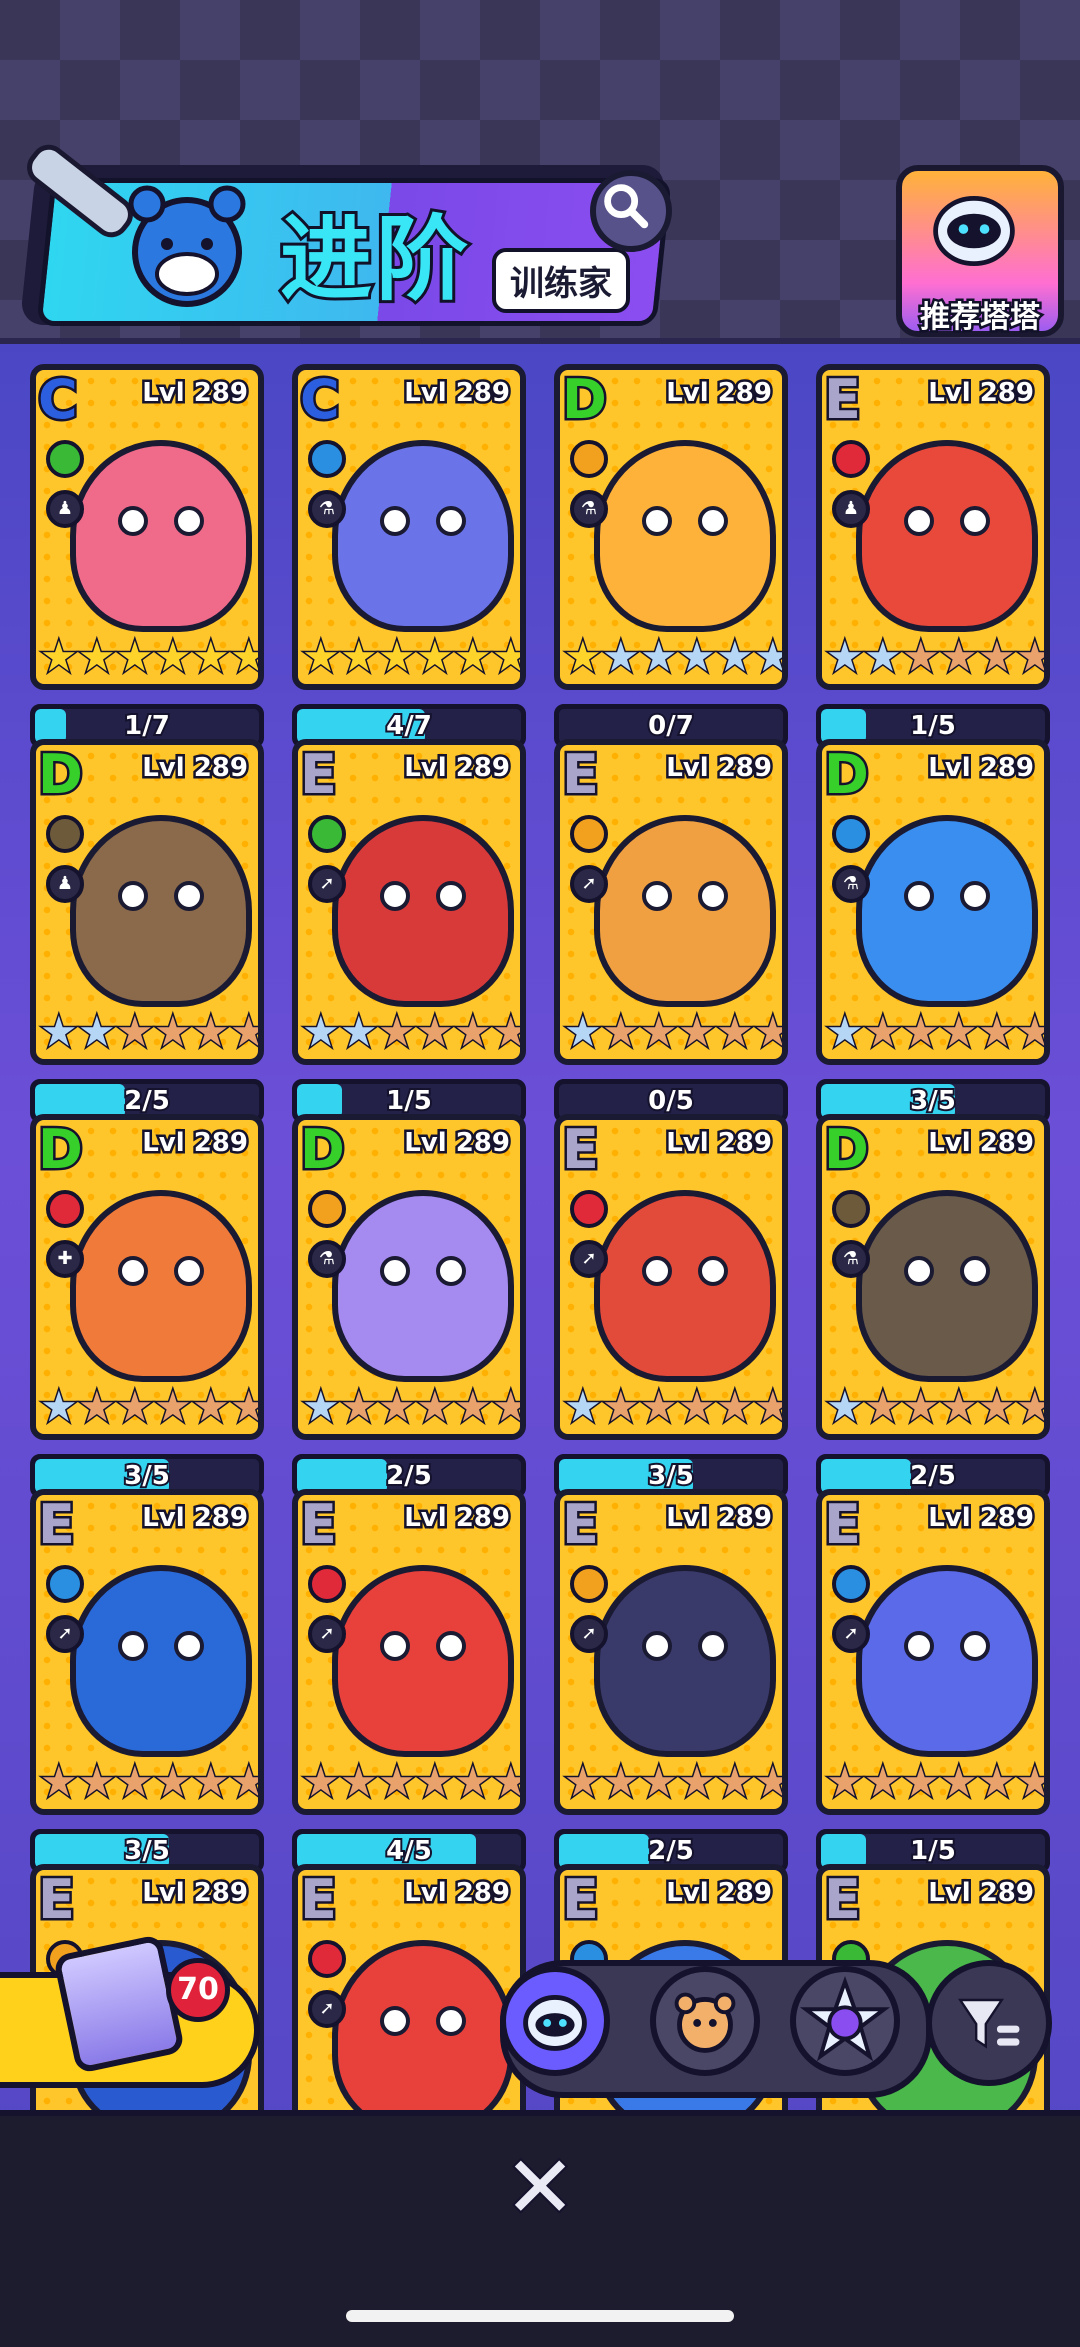  I want to click on tata-card: C Lvl 289 ♟ ★ ★ ★ ★ ★ ★ 1/7, so click(147, 569).